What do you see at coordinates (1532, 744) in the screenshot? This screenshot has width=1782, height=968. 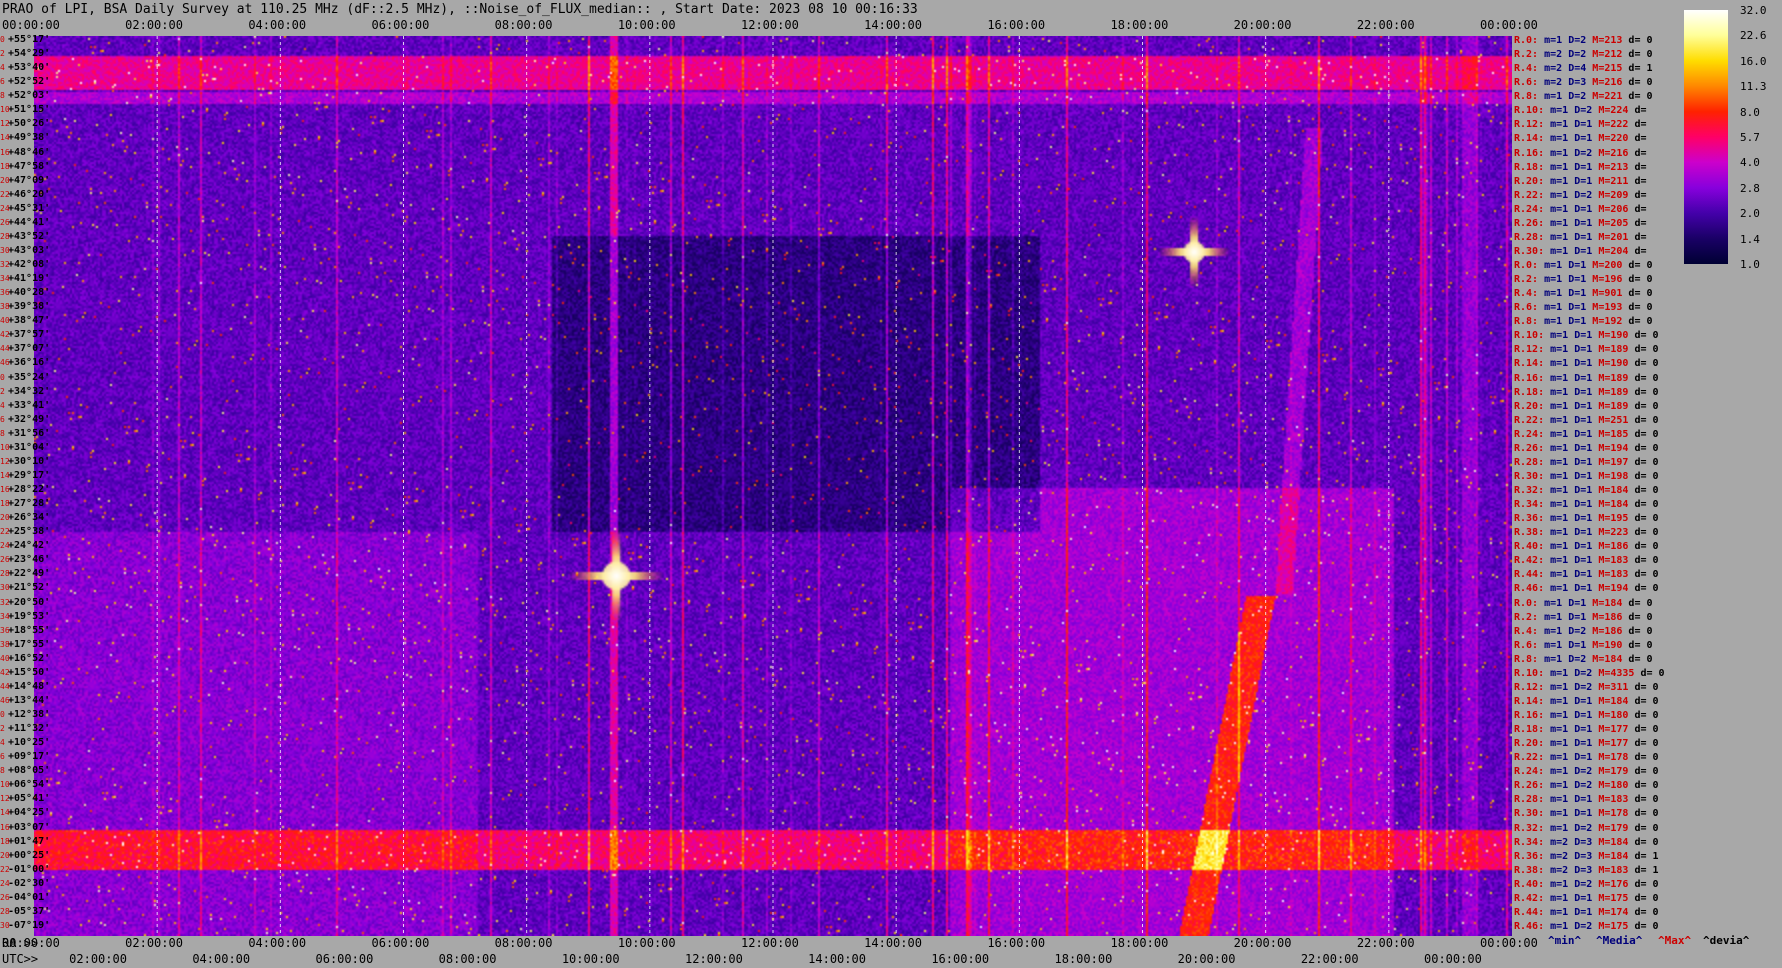 I see `stat-ring: R.20:` at bounding box center [1532, 744].